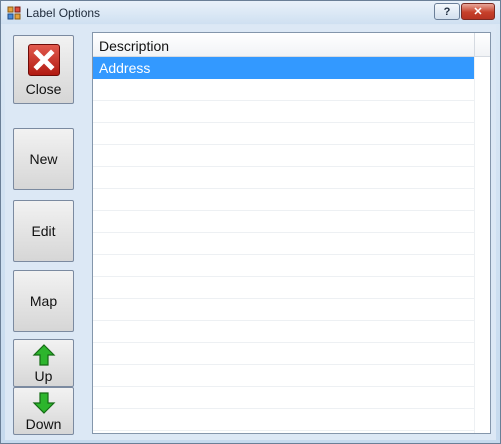  What do you see at coordinates (43, 376) in the screenshot?
I see `up-button-label: Up` at bounding box center [43, 376].